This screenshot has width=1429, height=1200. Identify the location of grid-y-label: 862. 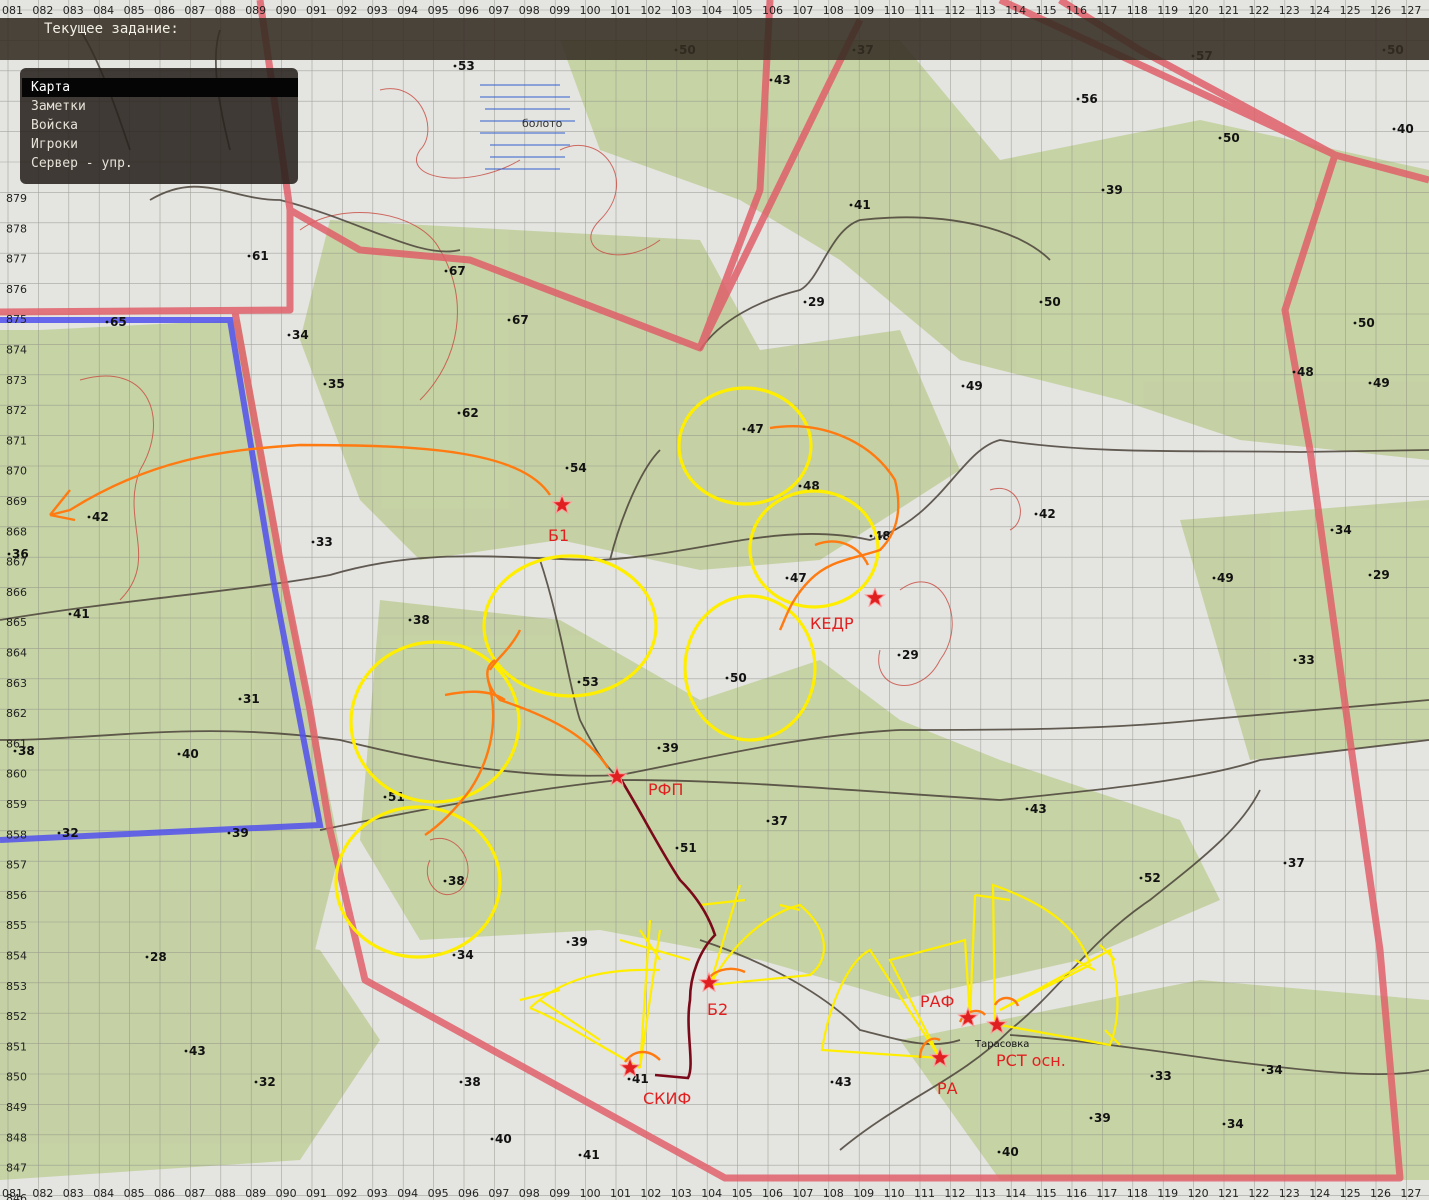
(16, 713).